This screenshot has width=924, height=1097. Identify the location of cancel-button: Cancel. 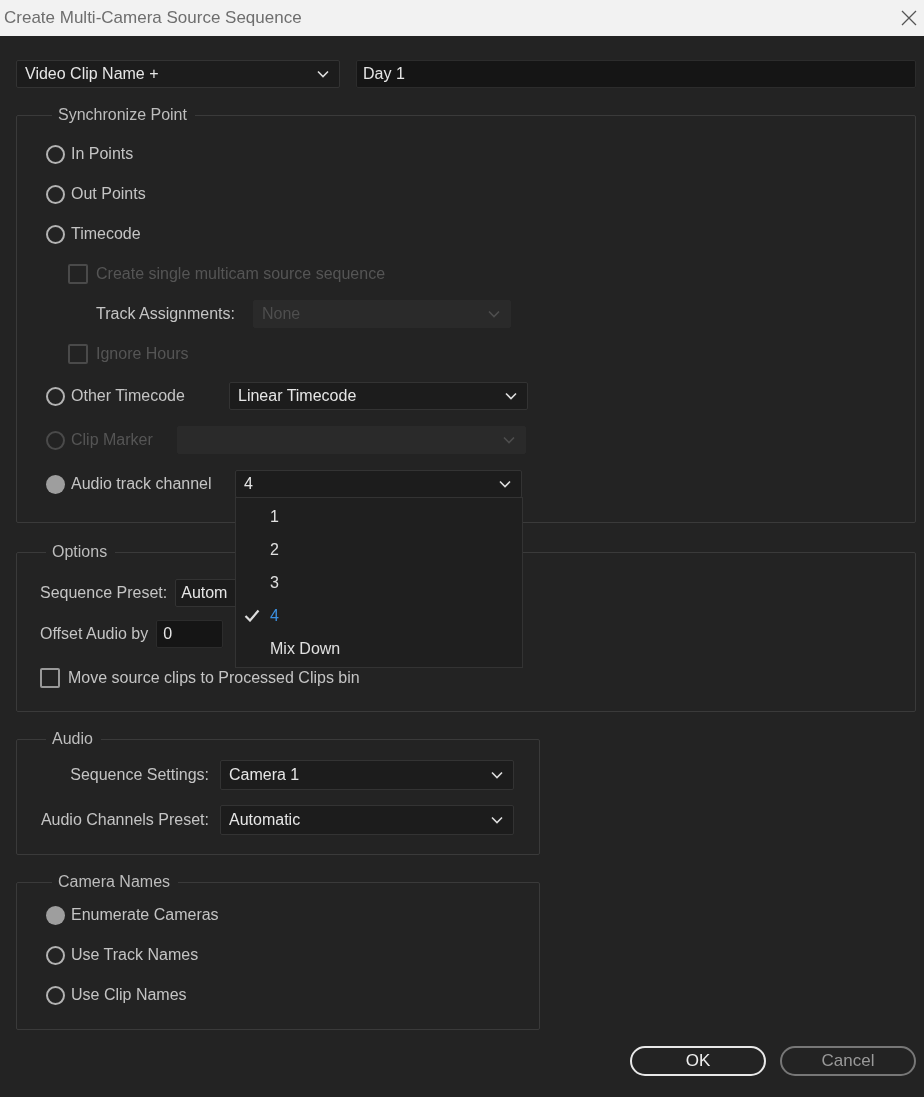
(848, 1061).